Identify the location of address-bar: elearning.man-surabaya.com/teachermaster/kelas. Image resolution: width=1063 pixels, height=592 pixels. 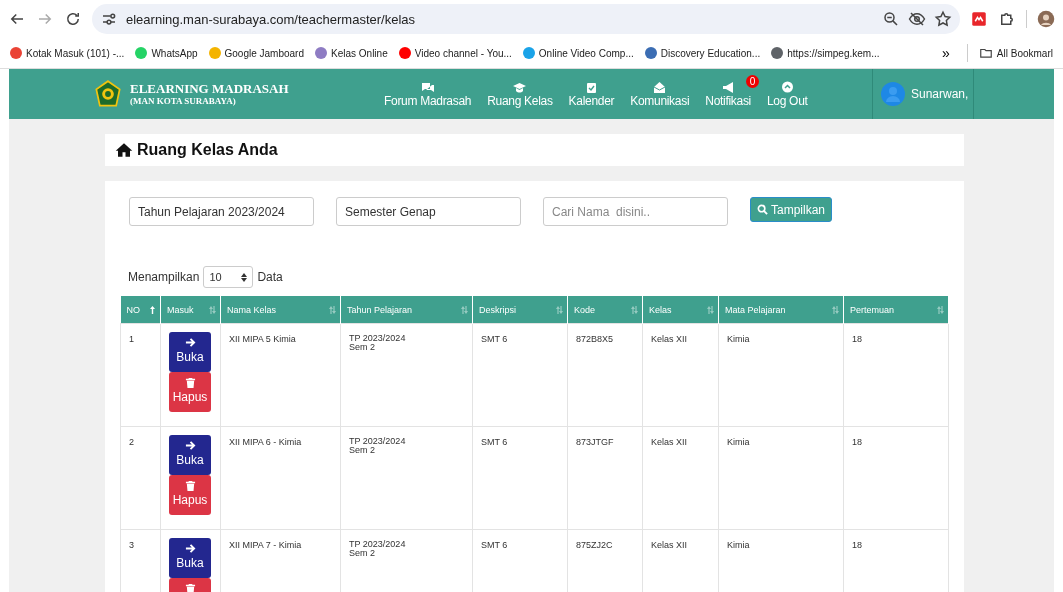
(526, 19).